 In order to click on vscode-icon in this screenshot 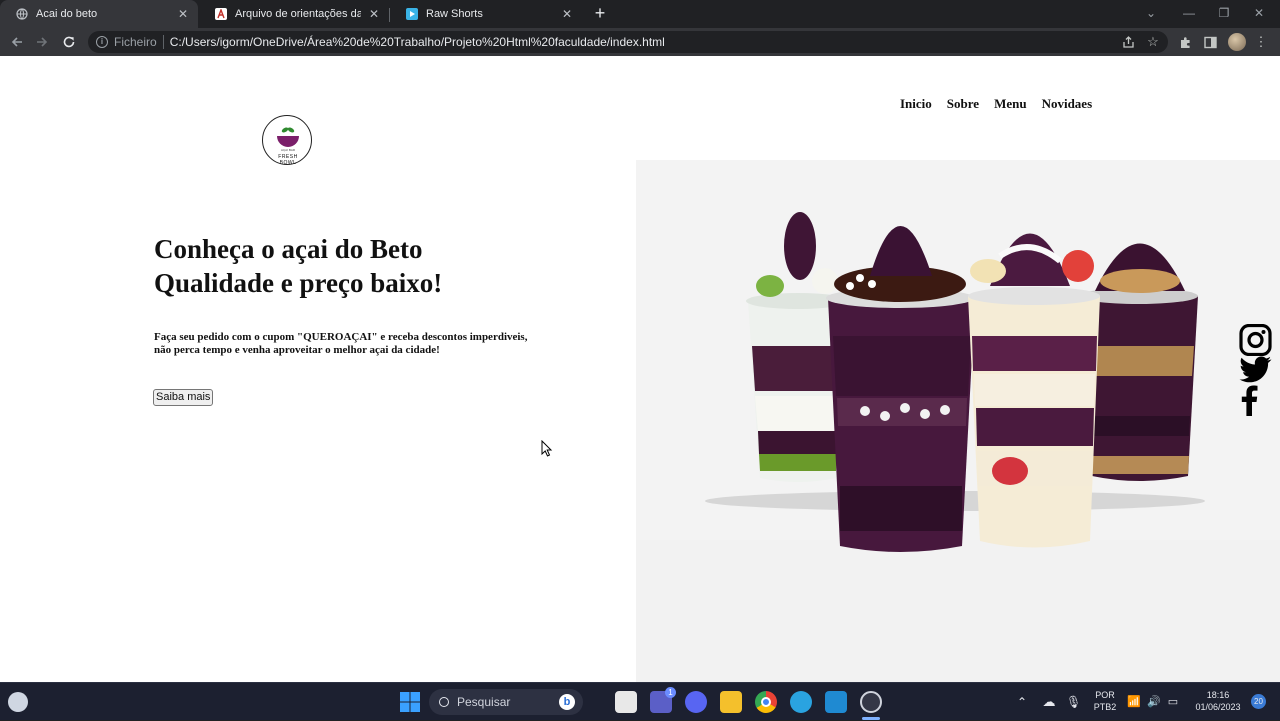, I will do `click(836, 702)`.